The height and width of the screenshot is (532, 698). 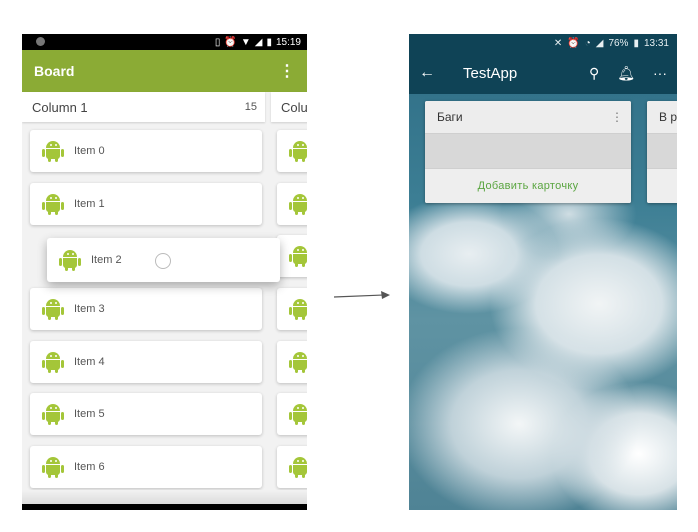 I want to click on item-label: Item 0, so click(x=89, y=151).